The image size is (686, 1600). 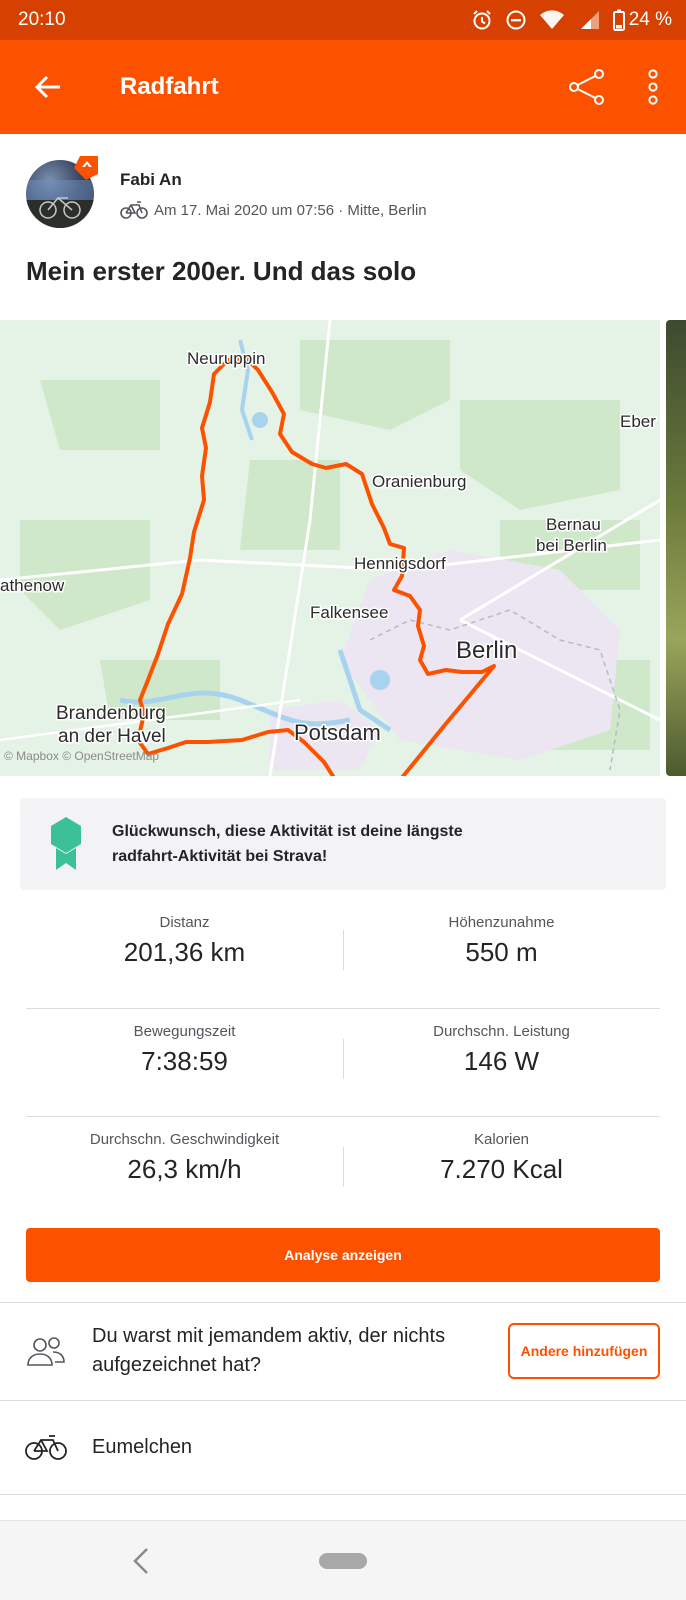 I want to click on stat-value: 7:38:59, so click(x=184, y=1061).